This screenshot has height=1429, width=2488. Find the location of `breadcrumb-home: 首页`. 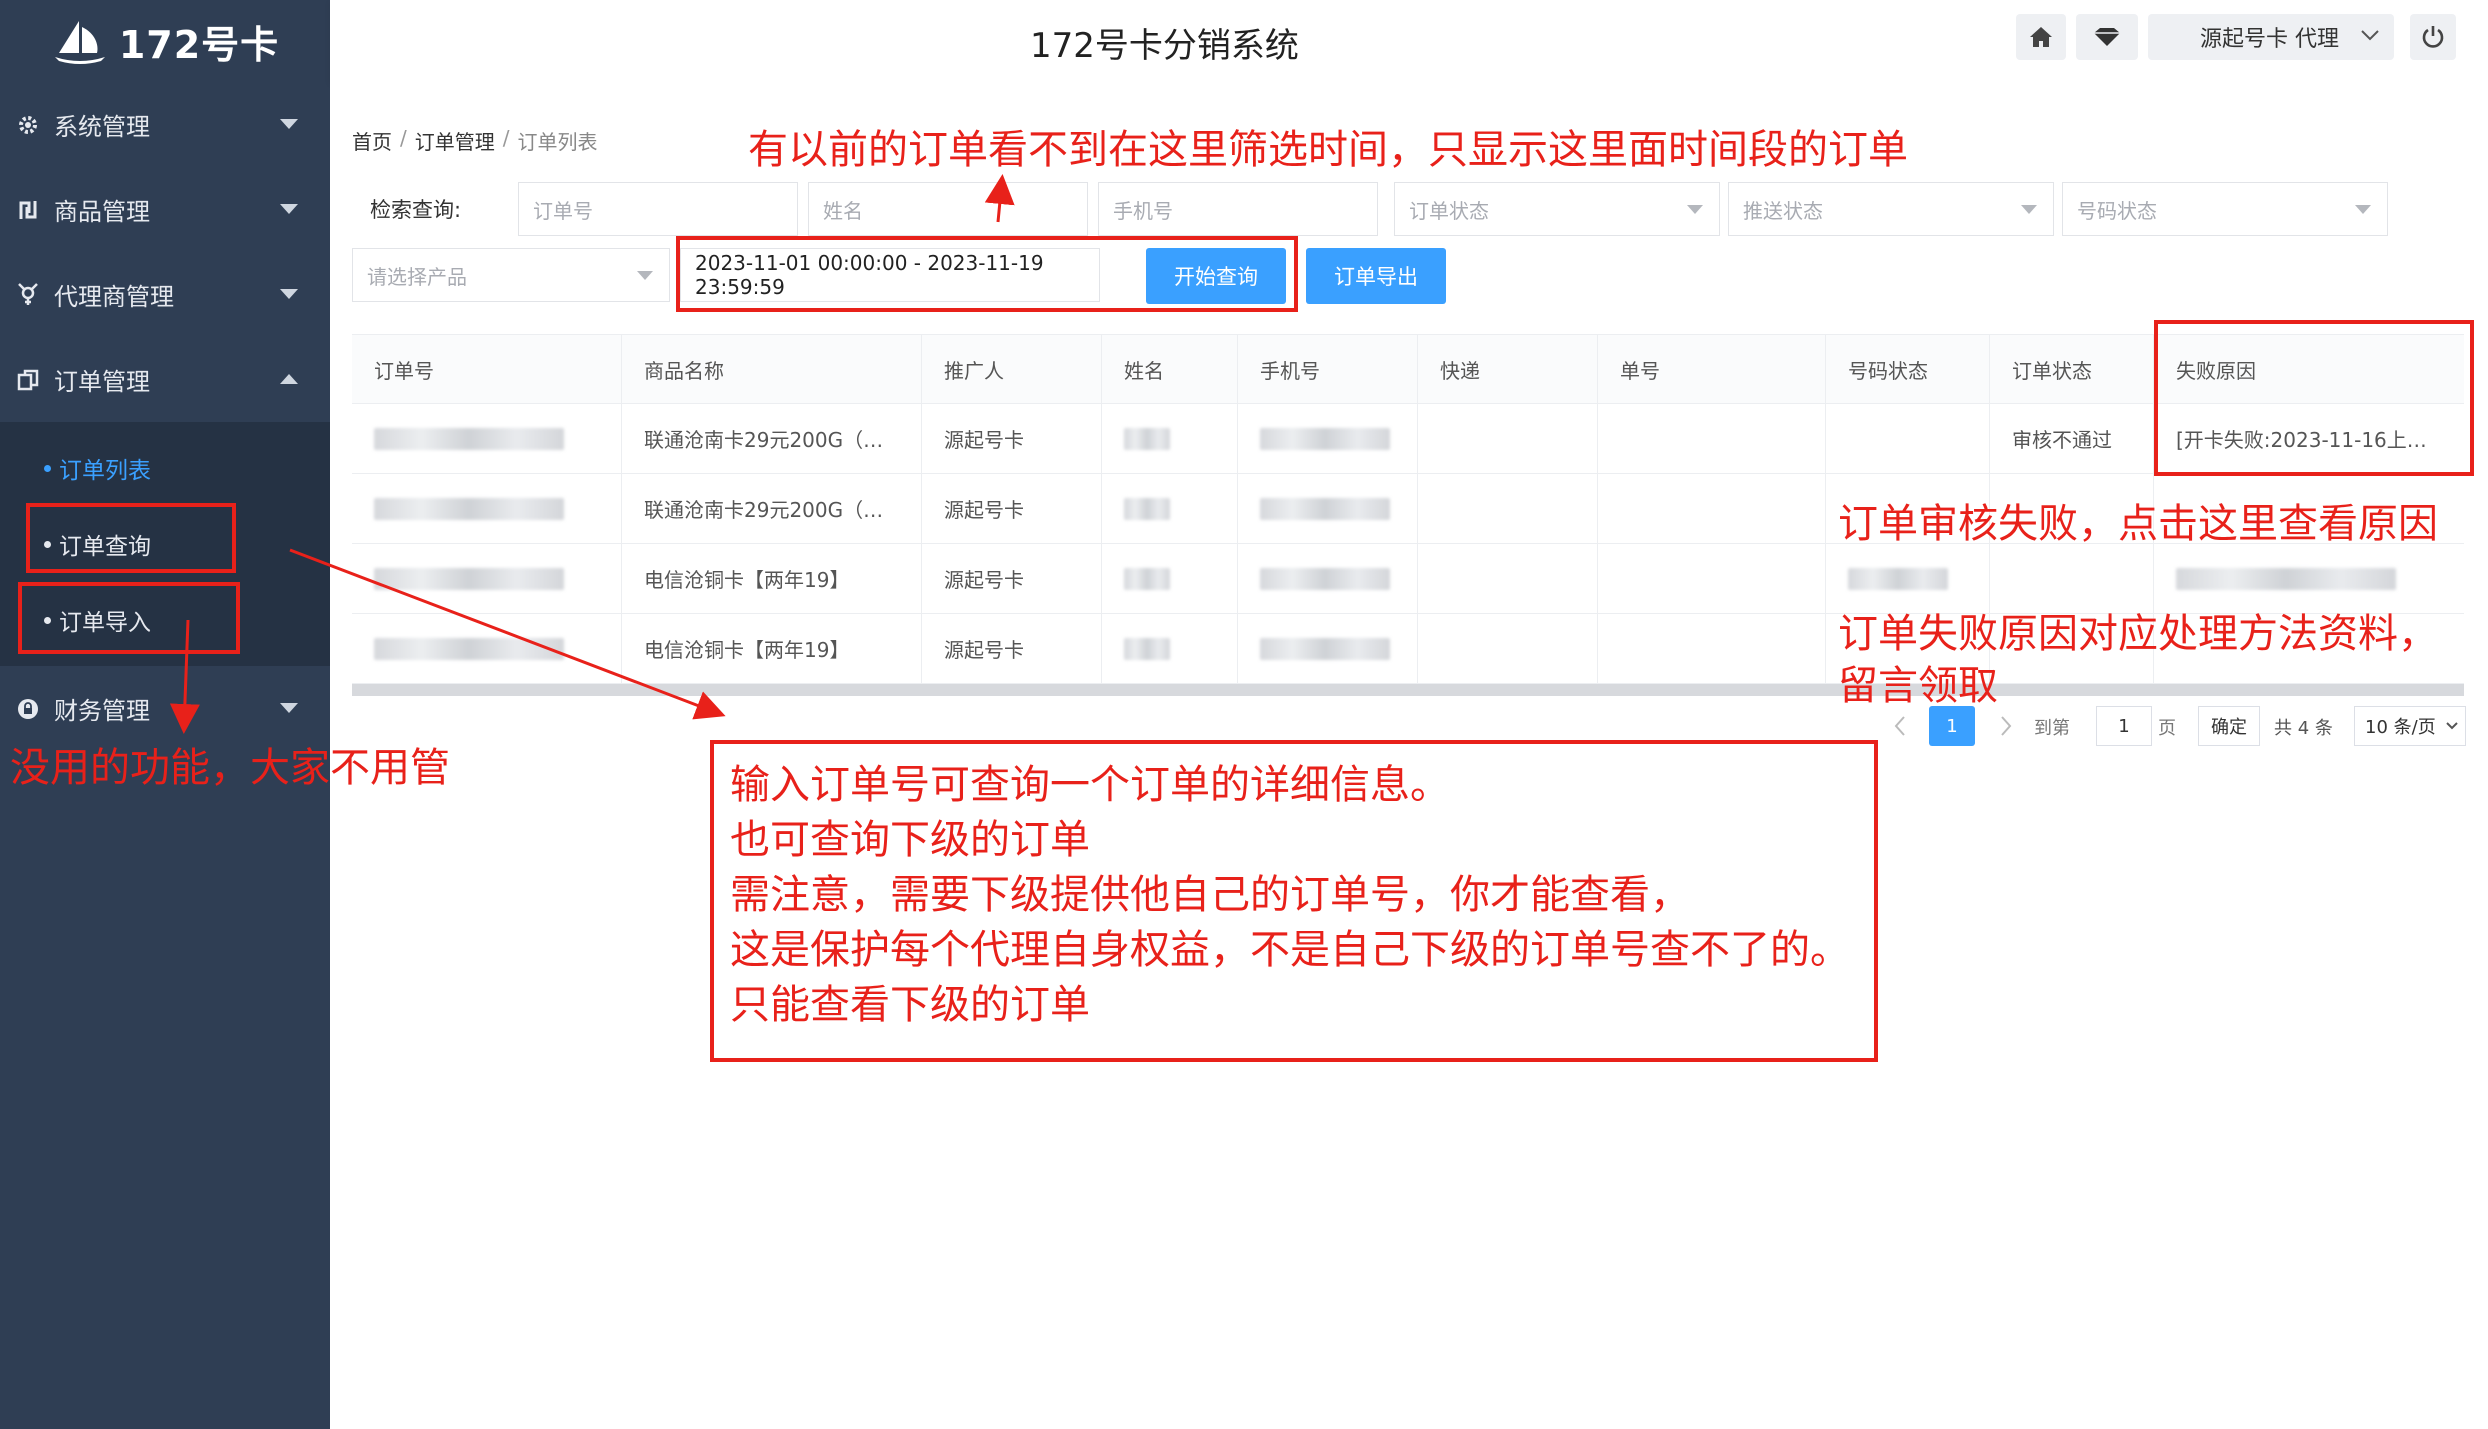

breadcrumb-home: 首页 is located at coordinates (372, 140).